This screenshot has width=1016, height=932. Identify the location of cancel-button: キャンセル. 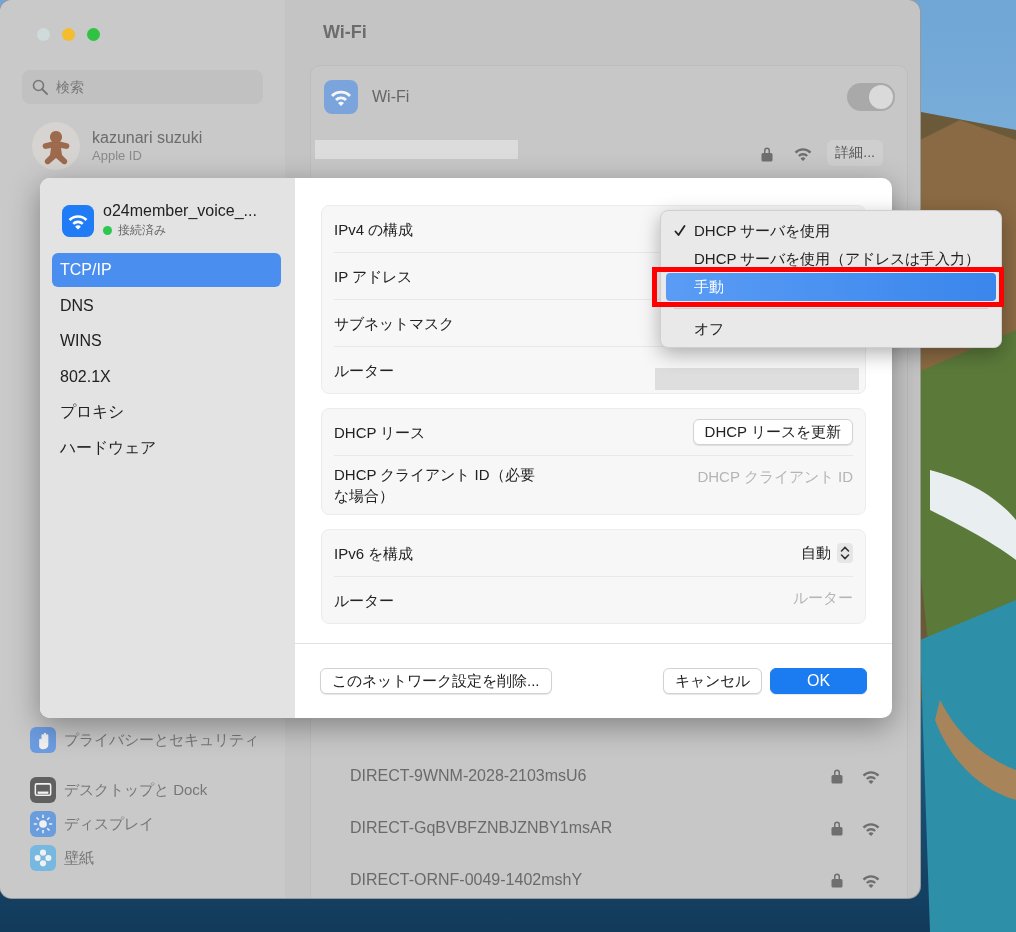
(712, 681).